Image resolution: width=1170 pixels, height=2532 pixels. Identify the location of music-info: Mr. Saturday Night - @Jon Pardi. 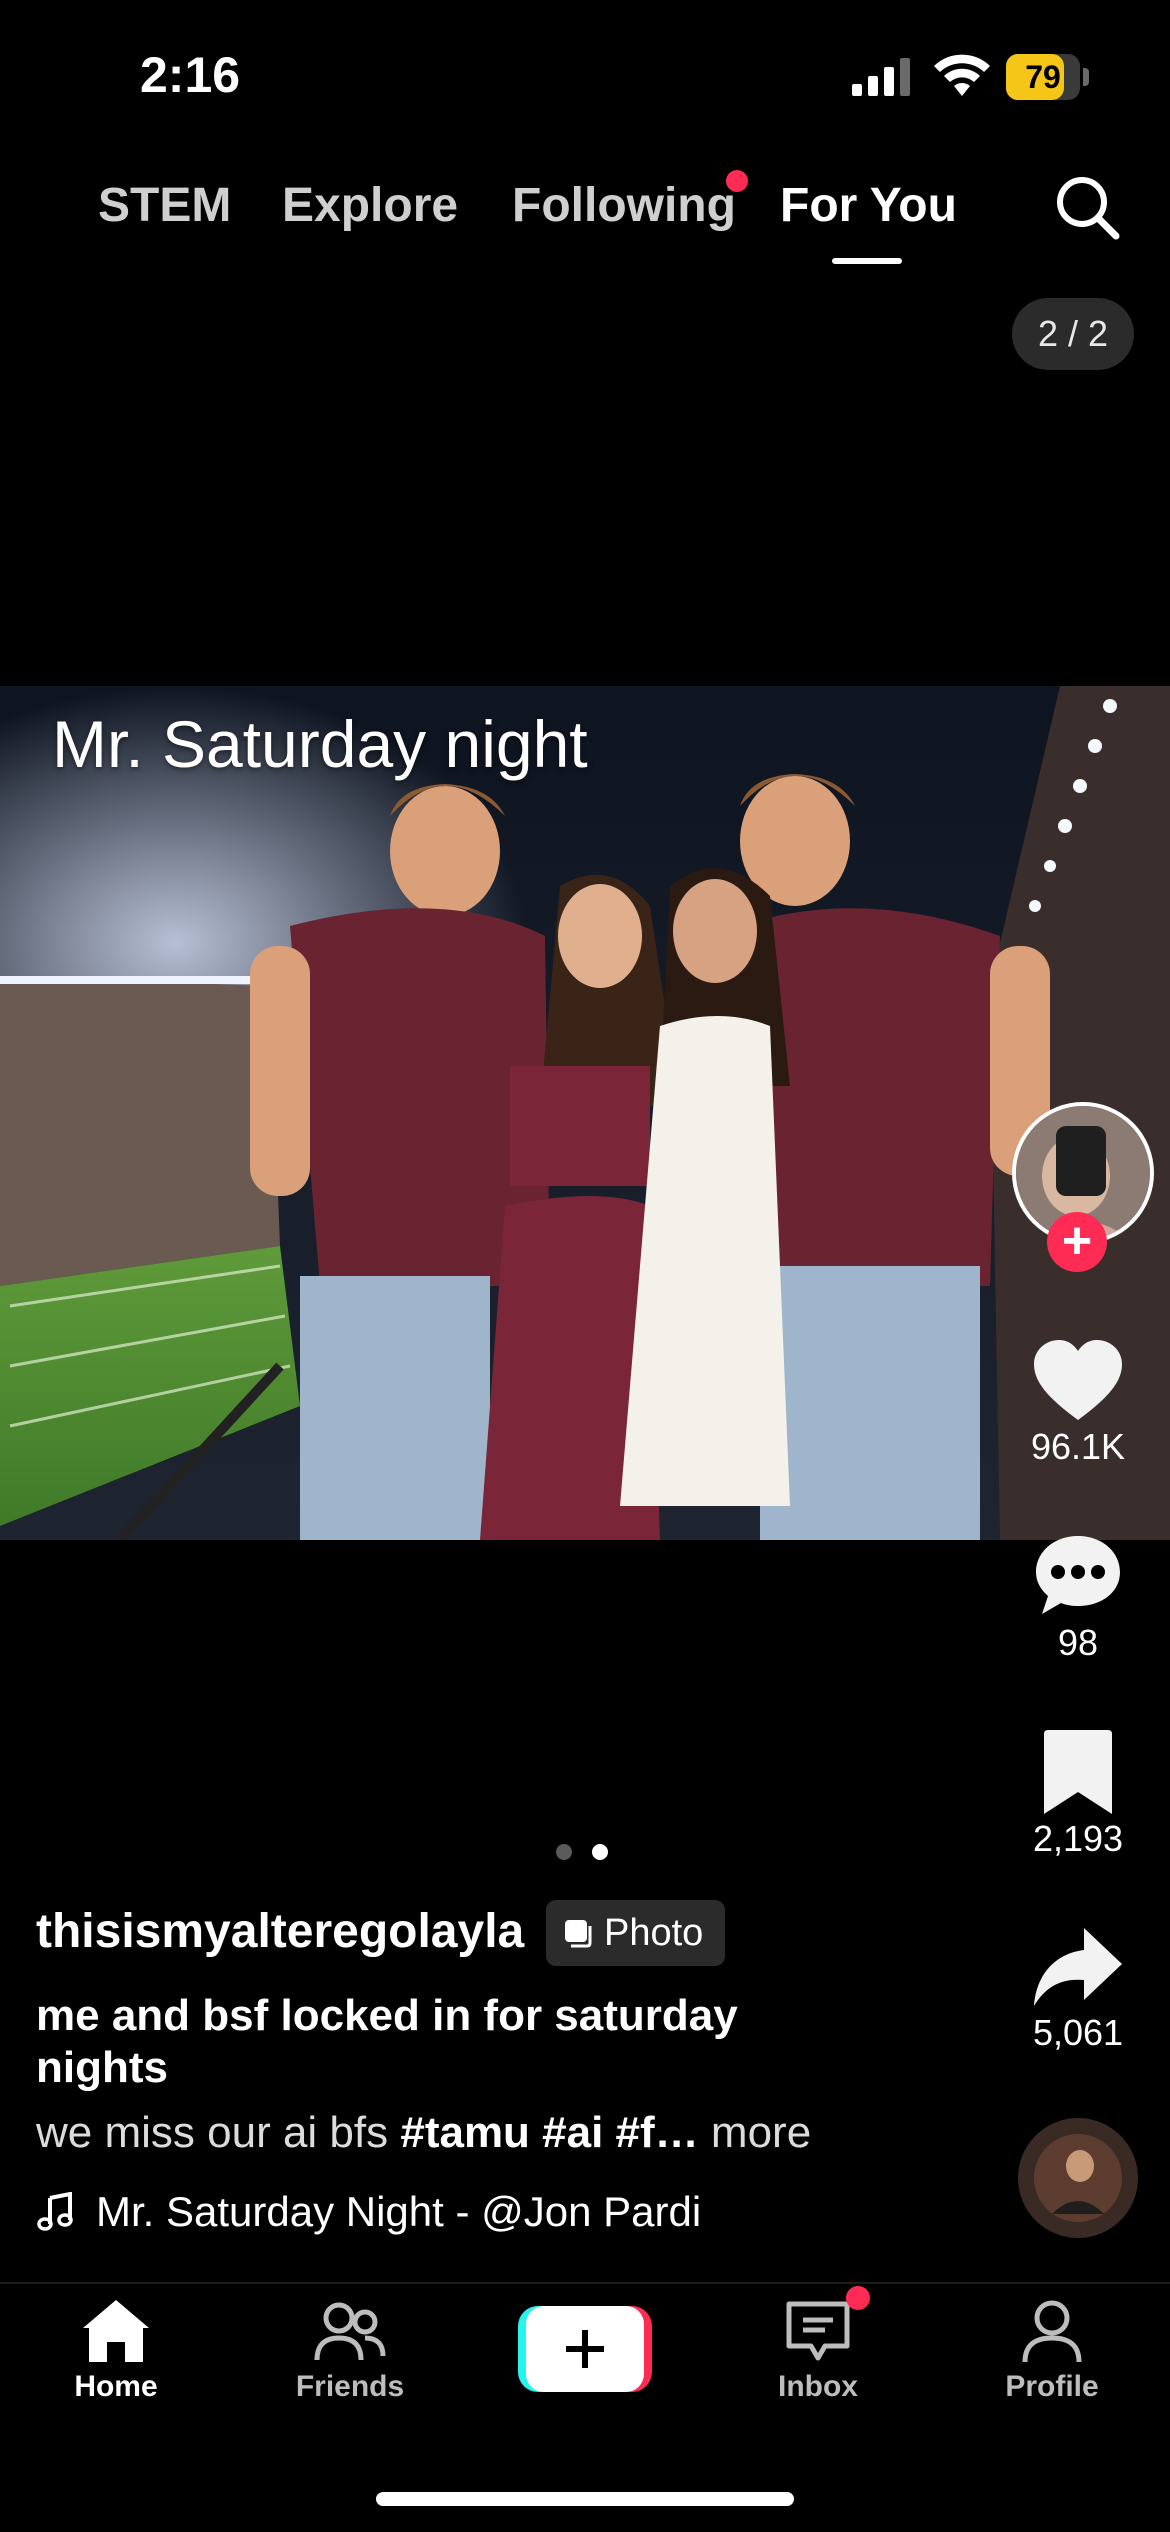
(368, 2212).